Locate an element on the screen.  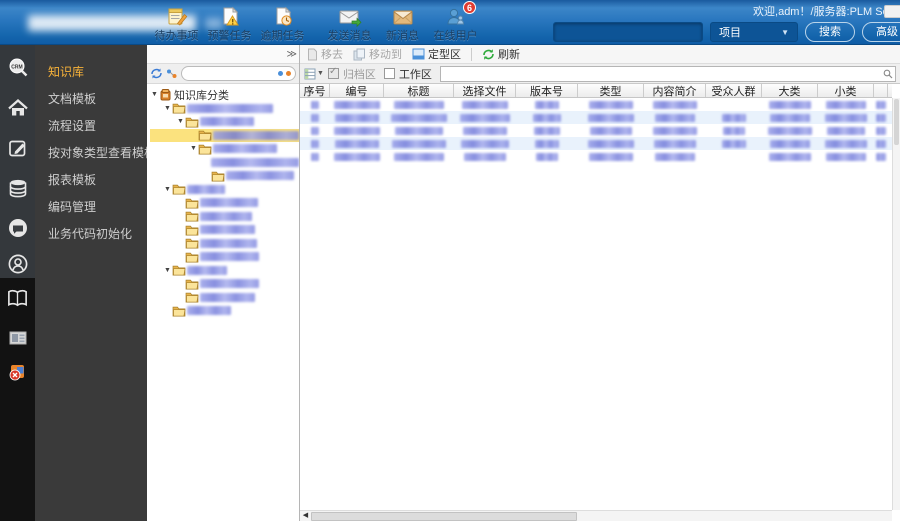
tree-refresh-icon is located at coordinates (156, 73).